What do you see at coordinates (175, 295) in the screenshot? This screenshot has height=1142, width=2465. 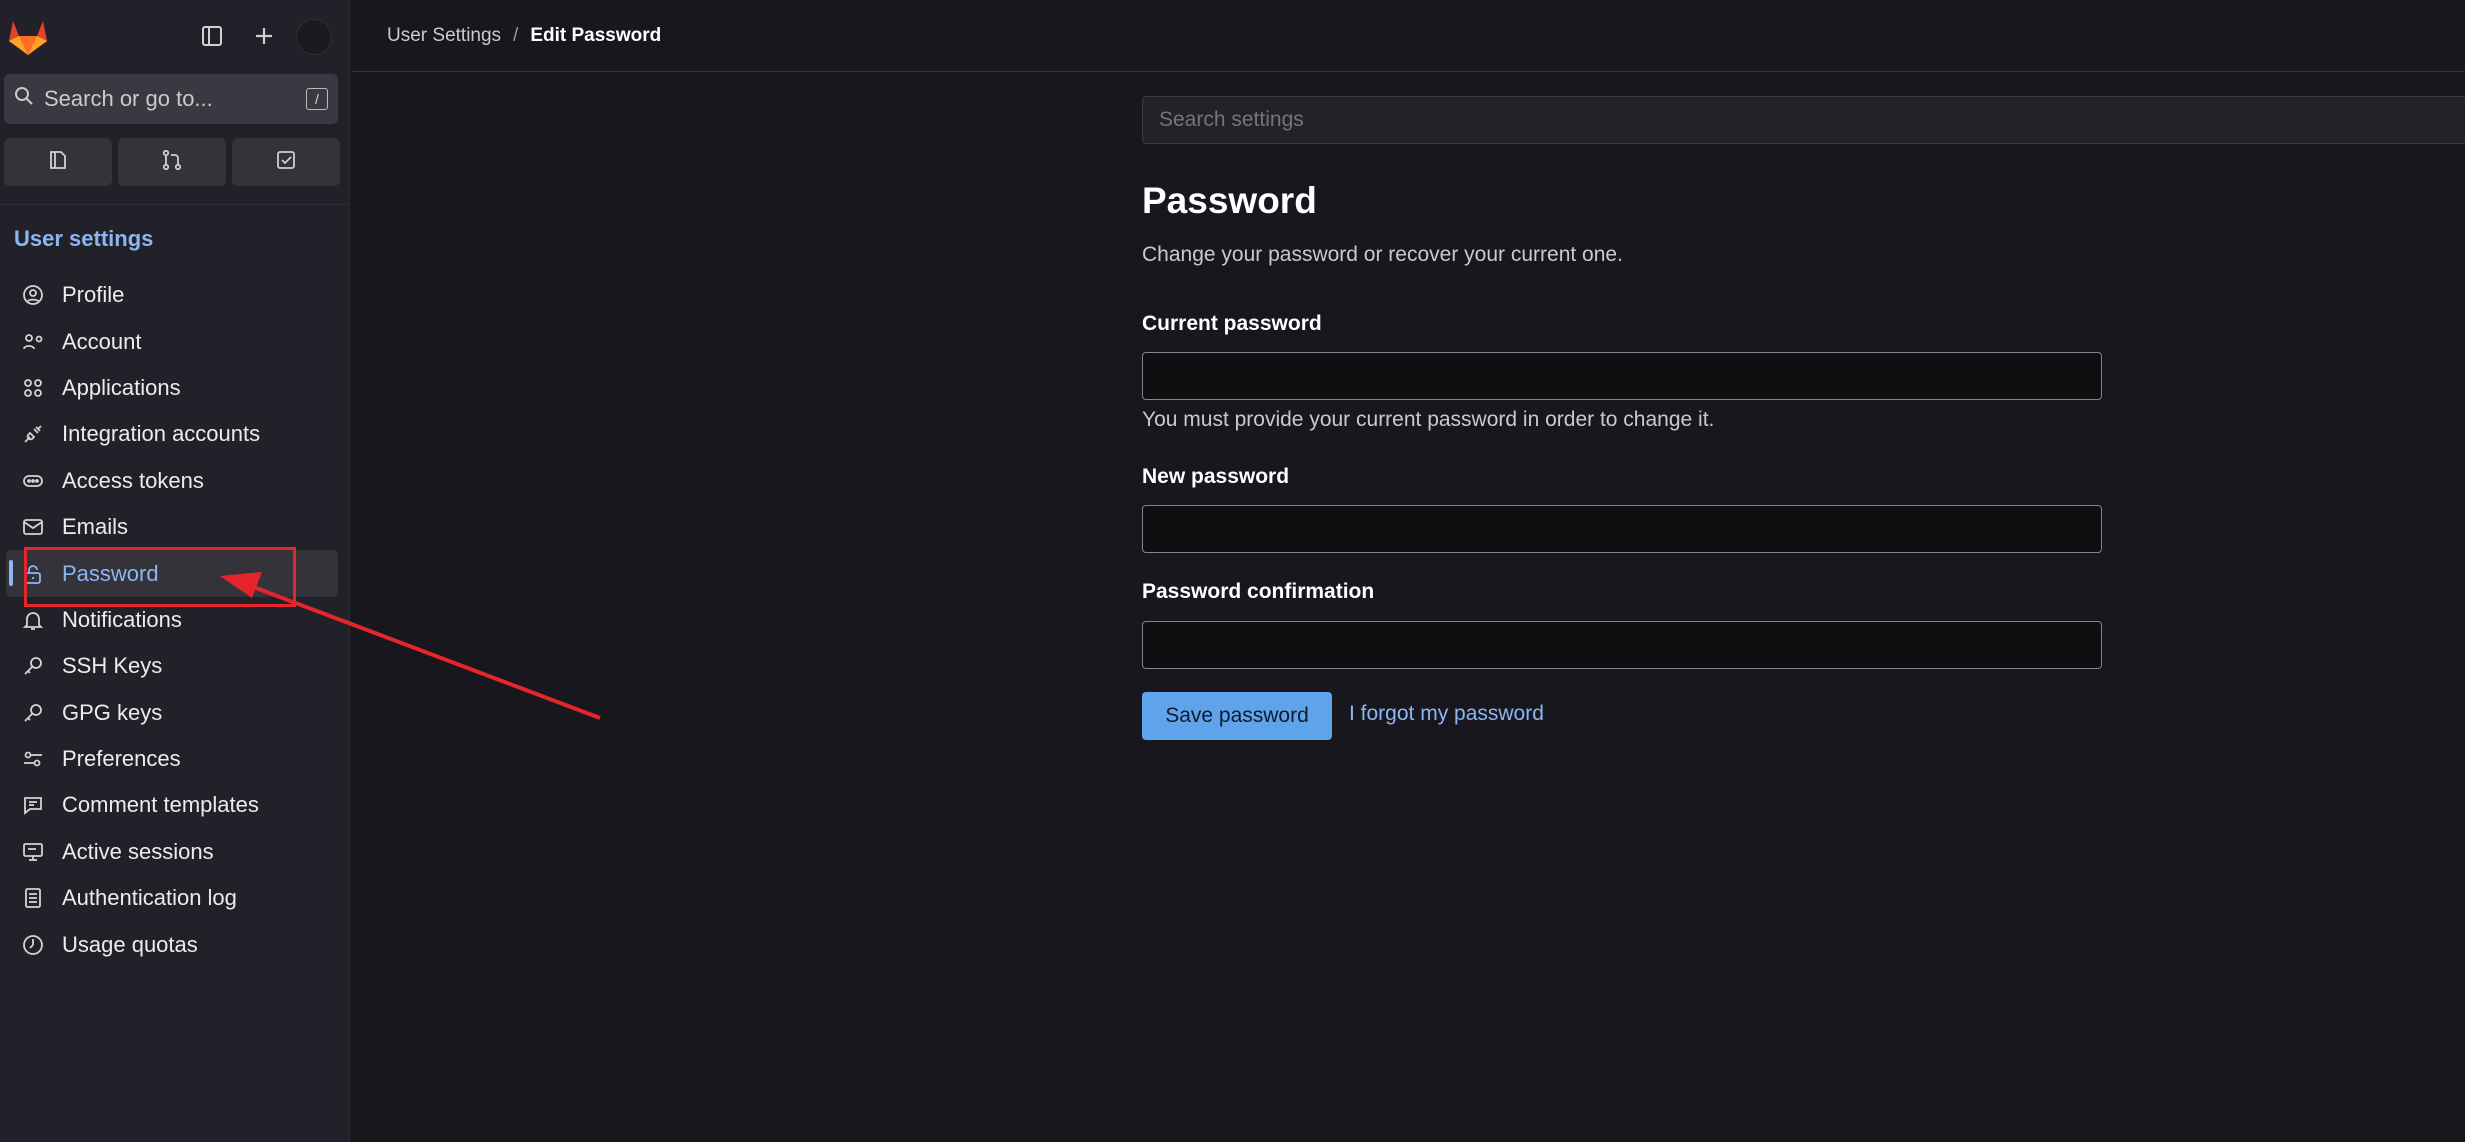 I see `sidebar-item-profile: Profile` at bounding box center [175, 295].